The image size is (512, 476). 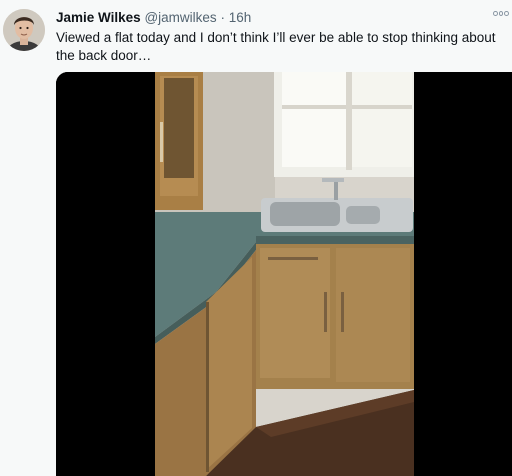 I want to click on avatar, so click(x=24, y=30).